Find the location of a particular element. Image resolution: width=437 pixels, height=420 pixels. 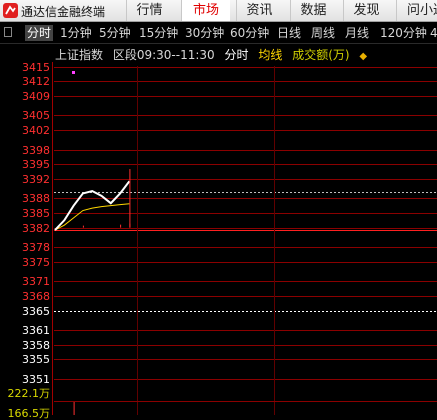

price-tick-label: 3395 is located at coordinates (36, 164).